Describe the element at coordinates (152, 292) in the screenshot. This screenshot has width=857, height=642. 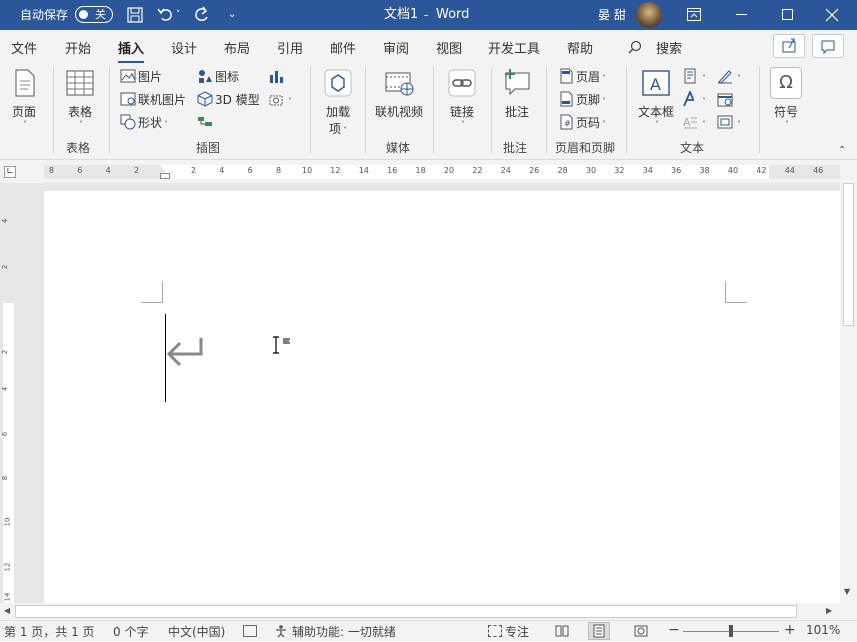
I see `crop-mark-top-left` at that location.